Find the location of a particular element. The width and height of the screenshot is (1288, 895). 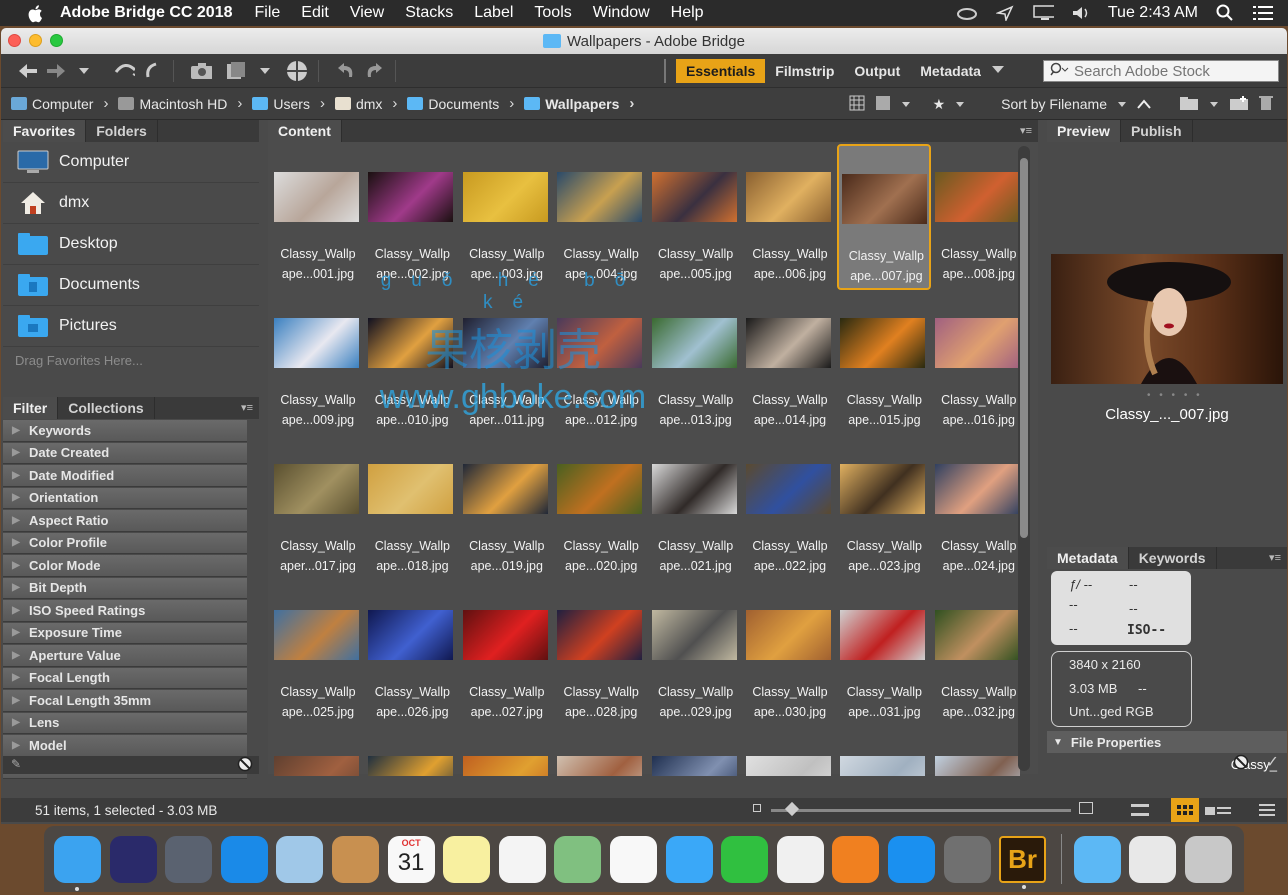

tab-keywords: Keywords is located at coordinates (1173, 558).